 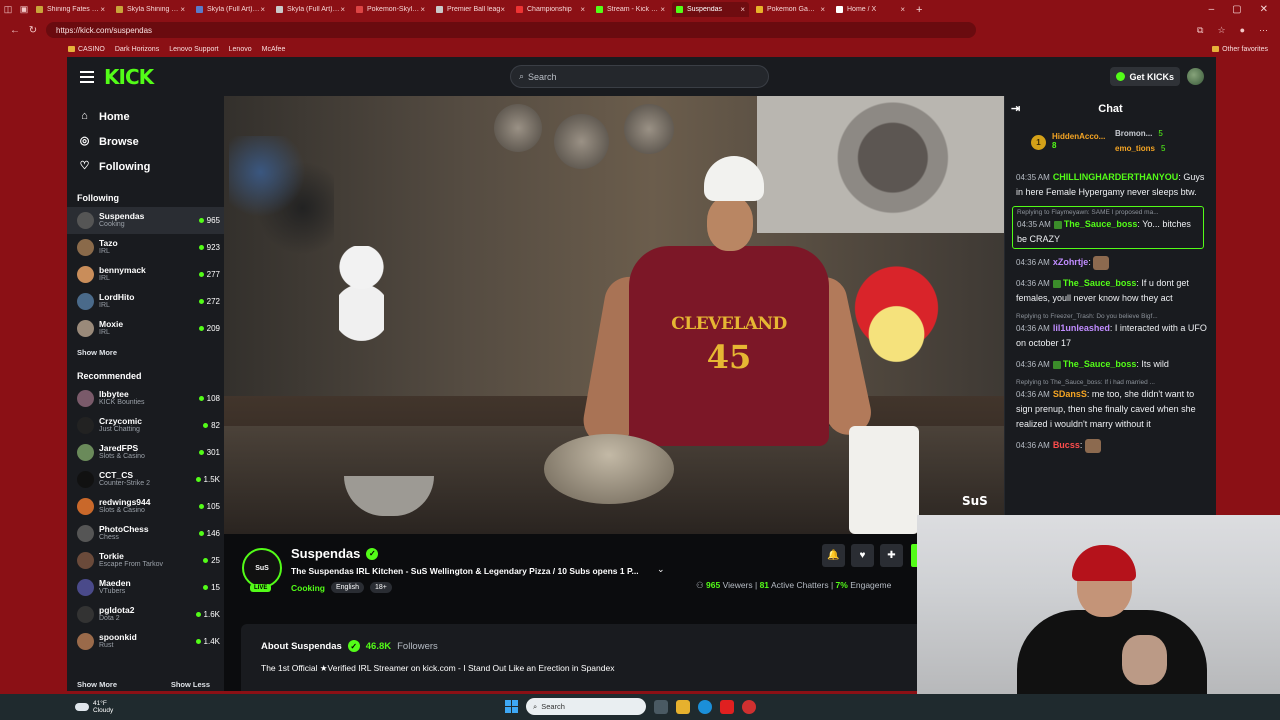 I want to click on tab-actions-icon: ▣, so click(x=24, y=9).